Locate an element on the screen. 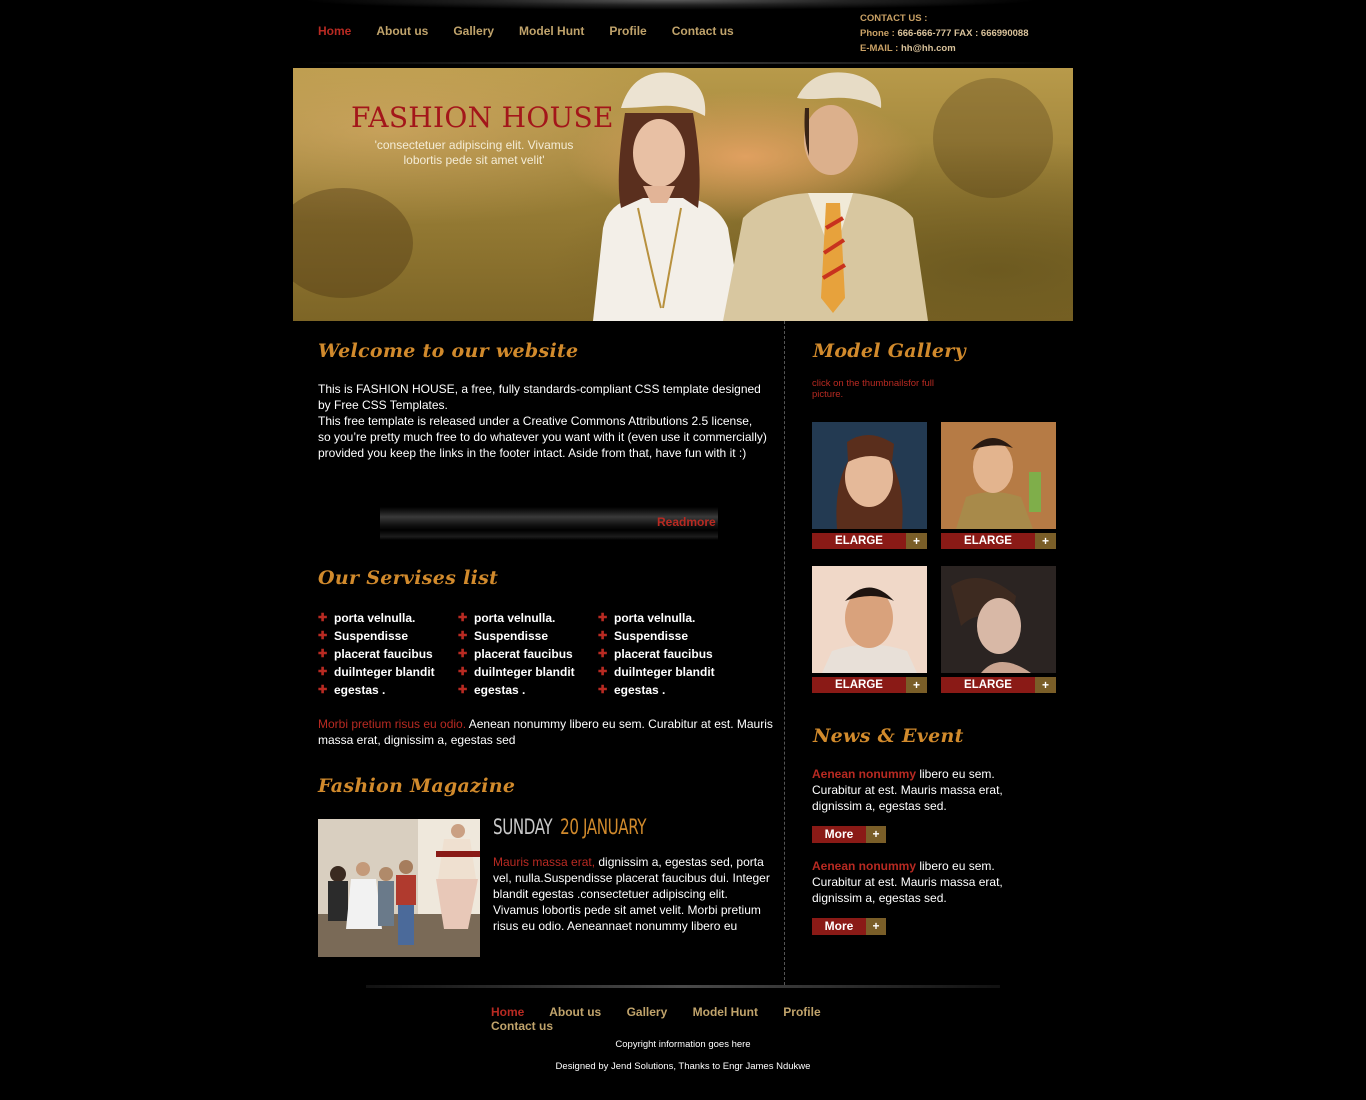  gallery-thumb-1: ELARGE + is located at coordinates (870, 485).